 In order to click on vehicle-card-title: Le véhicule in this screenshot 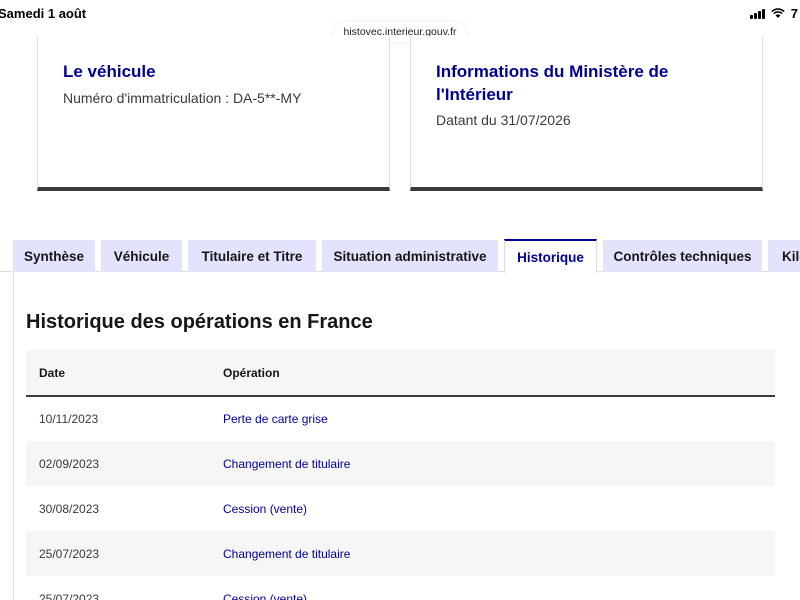, I will do `click(109, 71)`.